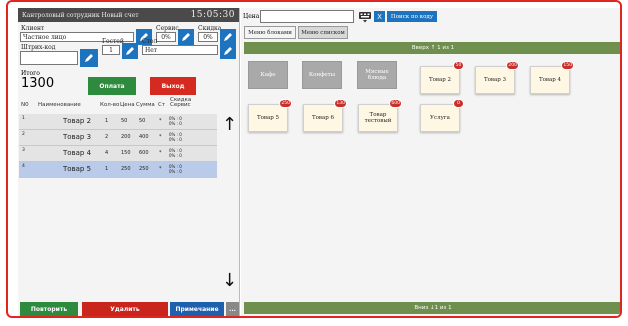 This screenshot has width=628, height=326. Describe the element at coordinates (497, 77) in the screenshot. I see `product-tile: Товар 3 200` at that location.